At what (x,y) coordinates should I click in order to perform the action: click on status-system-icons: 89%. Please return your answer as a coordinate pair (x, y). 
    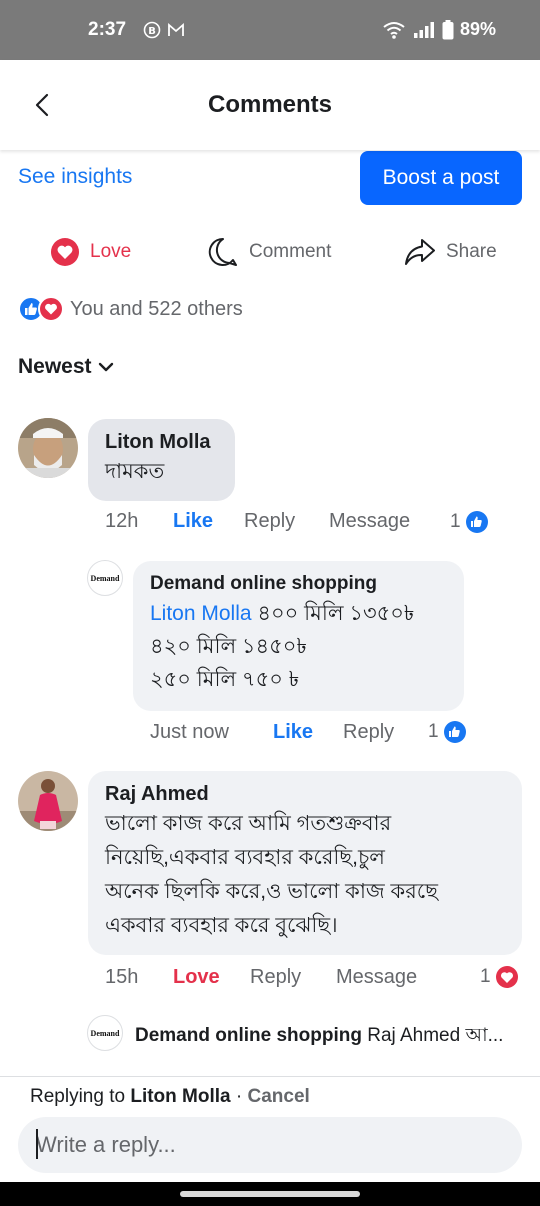
    Looking at the image, I should click on (439, 29).